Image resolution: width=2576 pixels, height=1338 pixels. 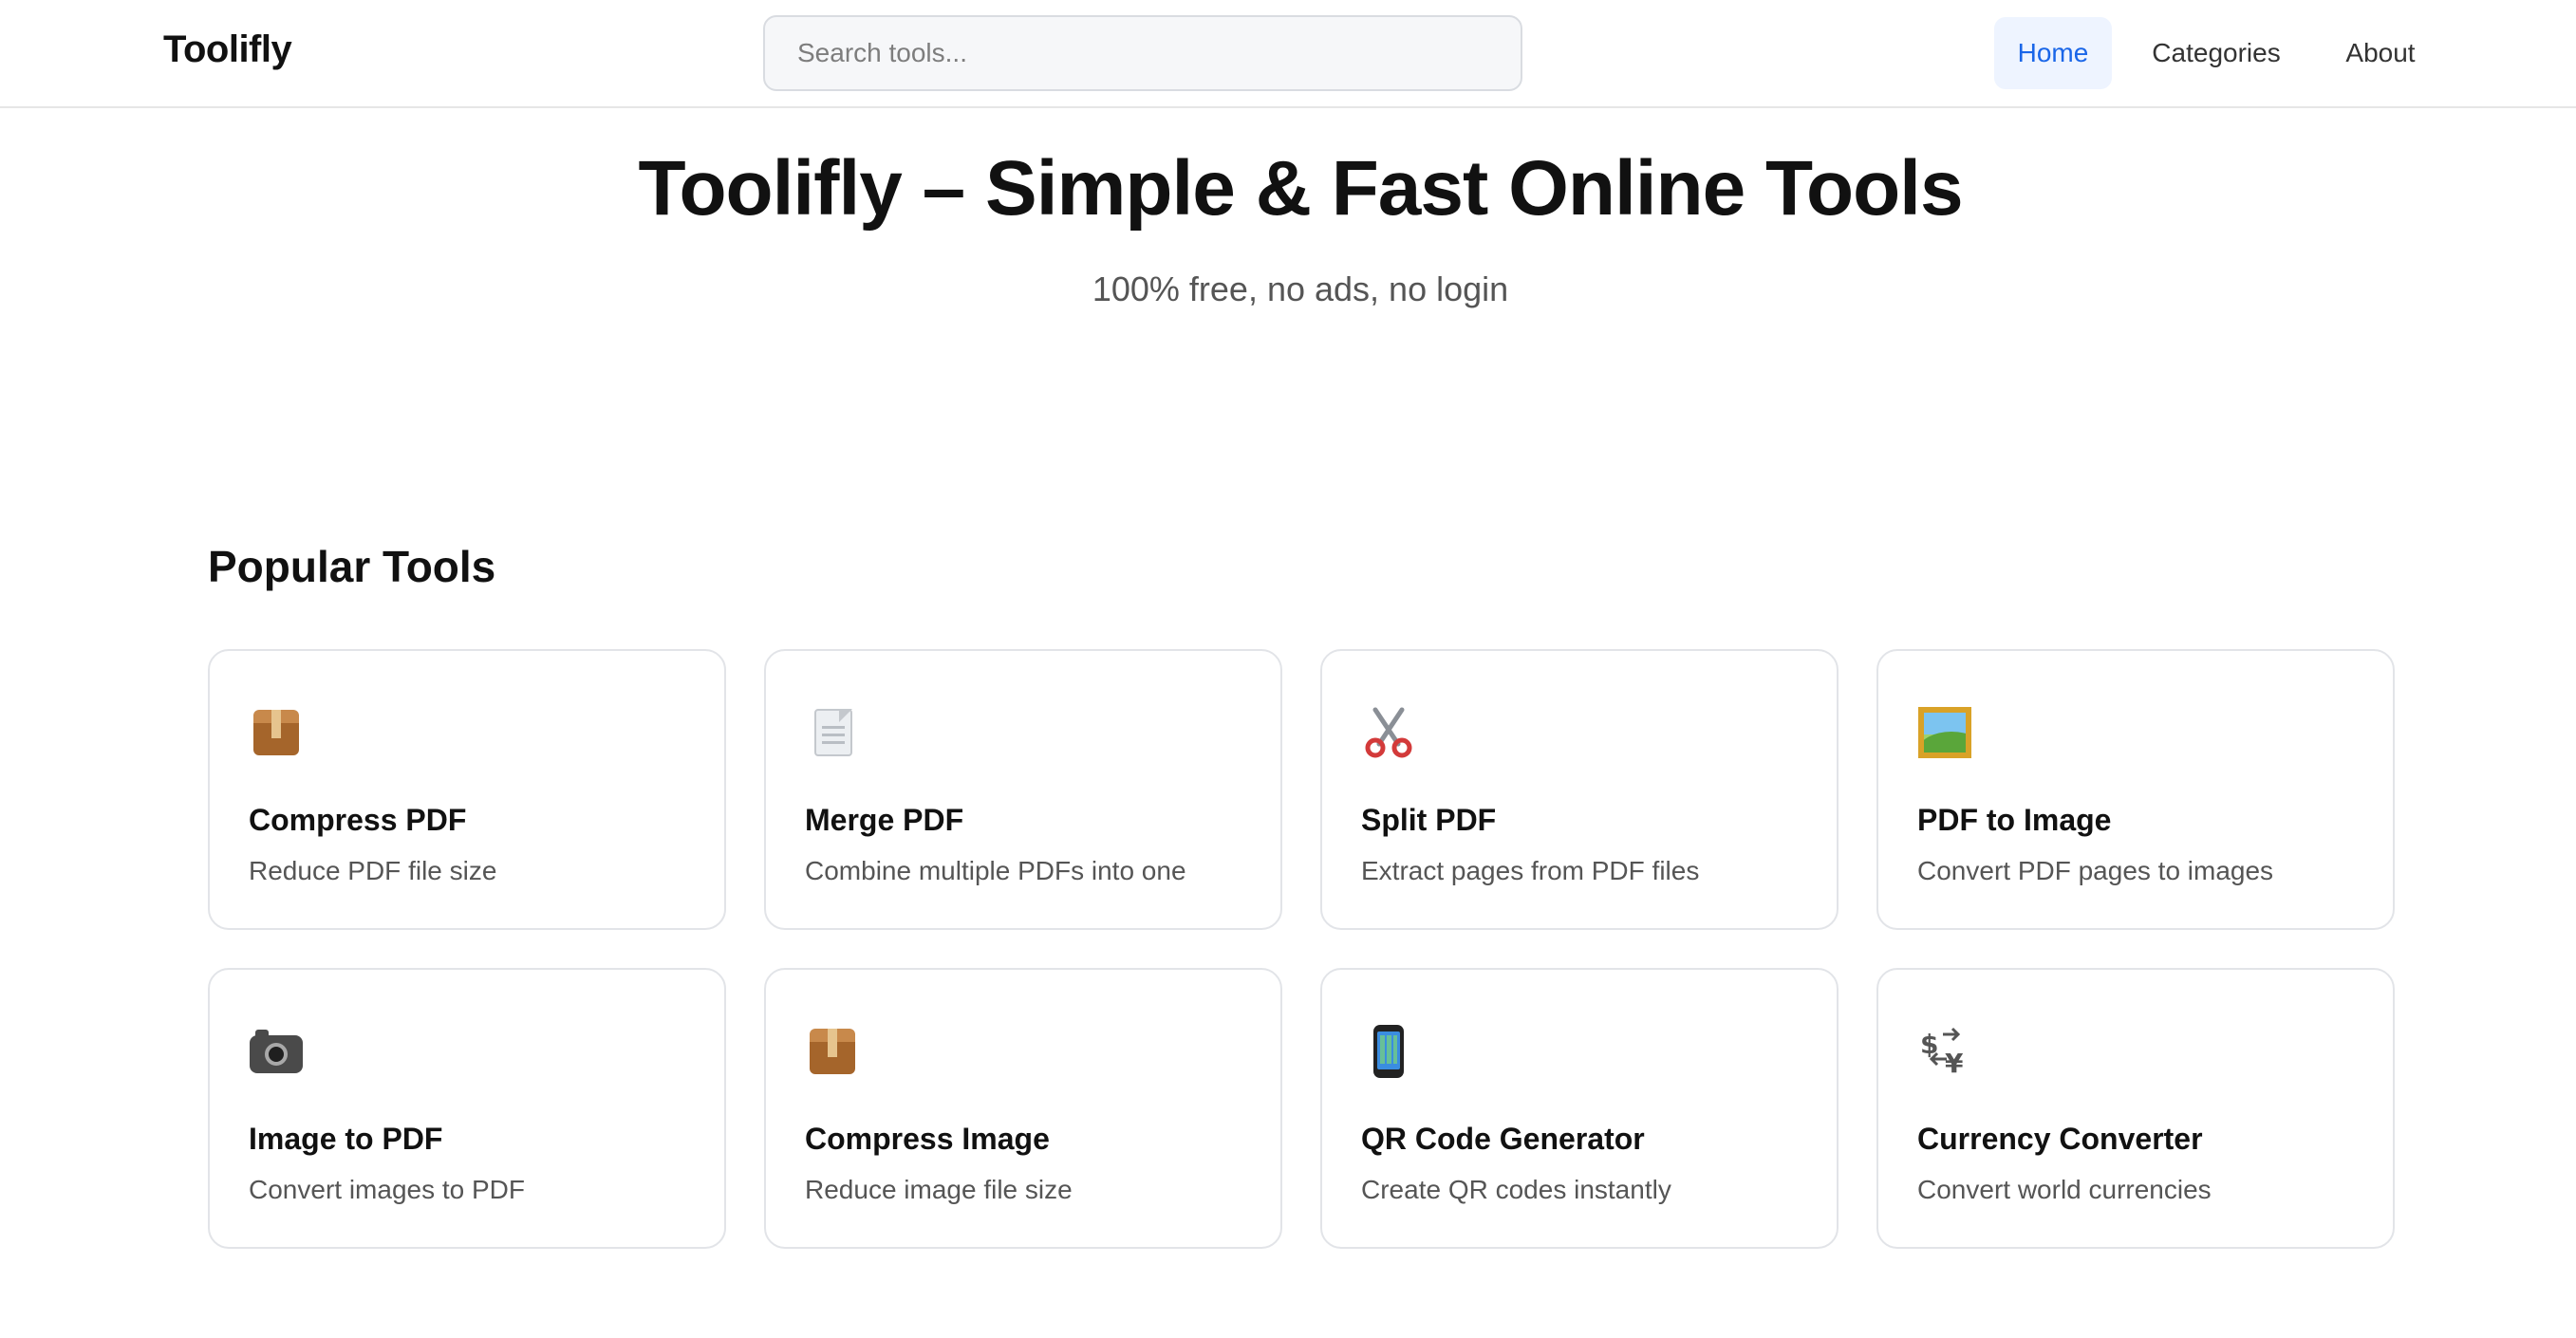 I want to click on tool-card-title: Compress PDF, so click(x=358, y=820).